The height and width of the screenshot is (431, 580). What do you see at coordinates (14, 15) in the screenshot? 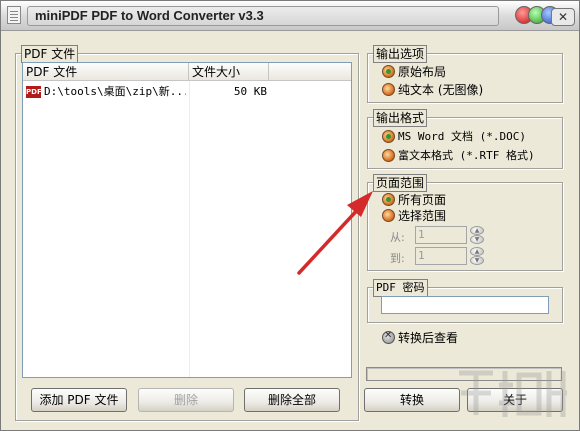
I see `app-document-icon` at bounding box center [14, 15].